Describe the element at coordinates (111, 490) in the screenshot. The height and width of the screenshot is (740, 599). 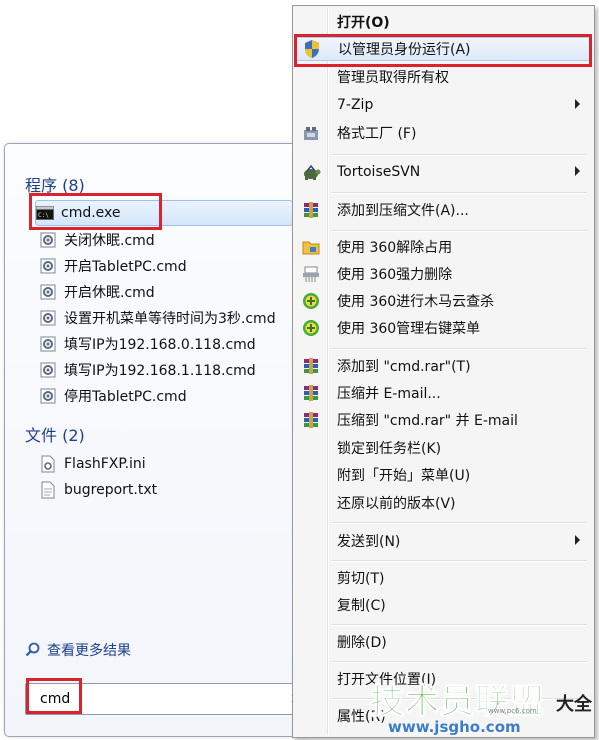
I see `result-label: bugreport.txt` at that location.